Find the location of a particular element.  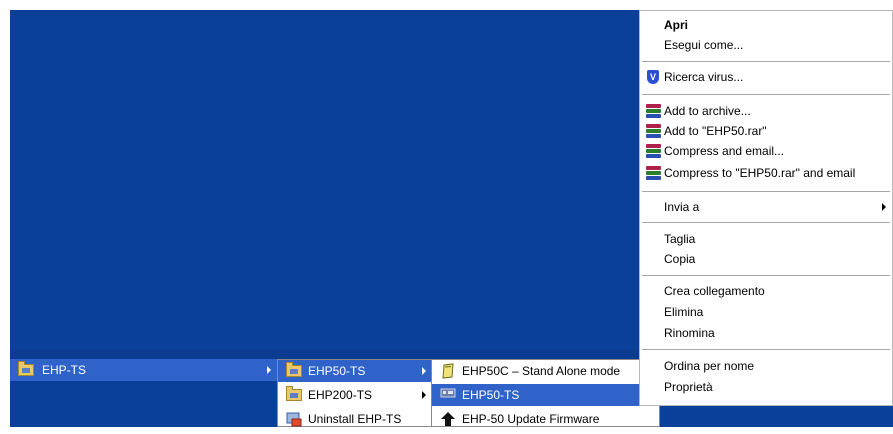

ctx-label: Elimina is located at coordinates (684, 312).